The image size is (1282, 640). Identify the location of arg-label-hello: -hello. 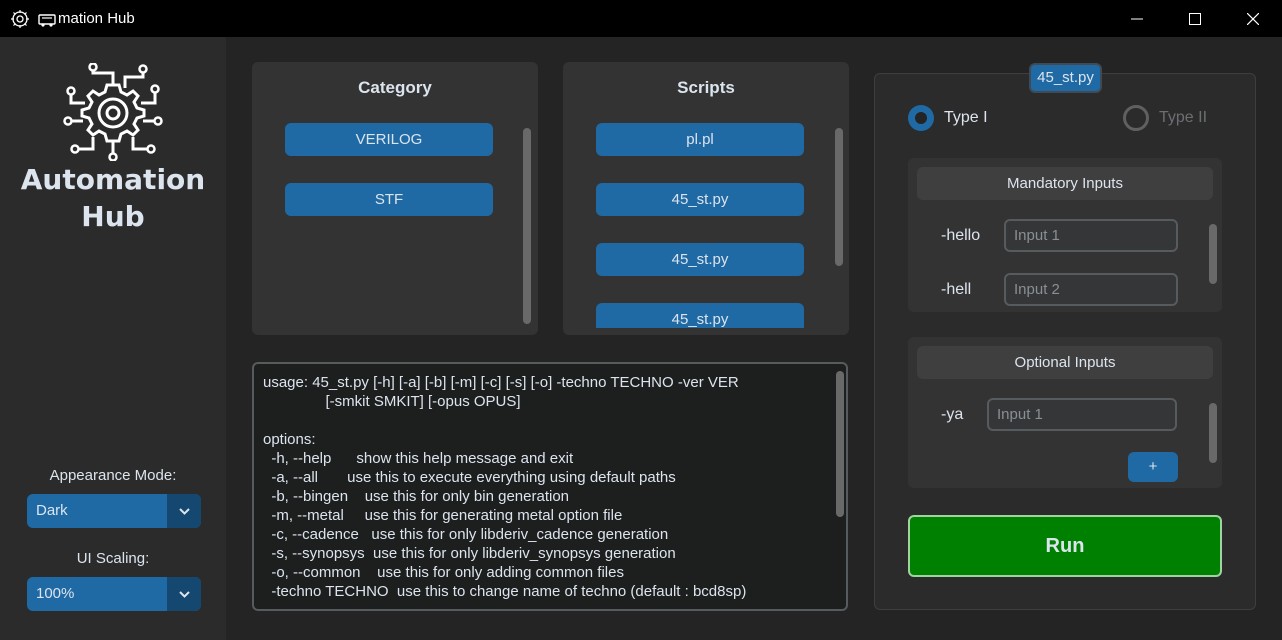
(961, 235).